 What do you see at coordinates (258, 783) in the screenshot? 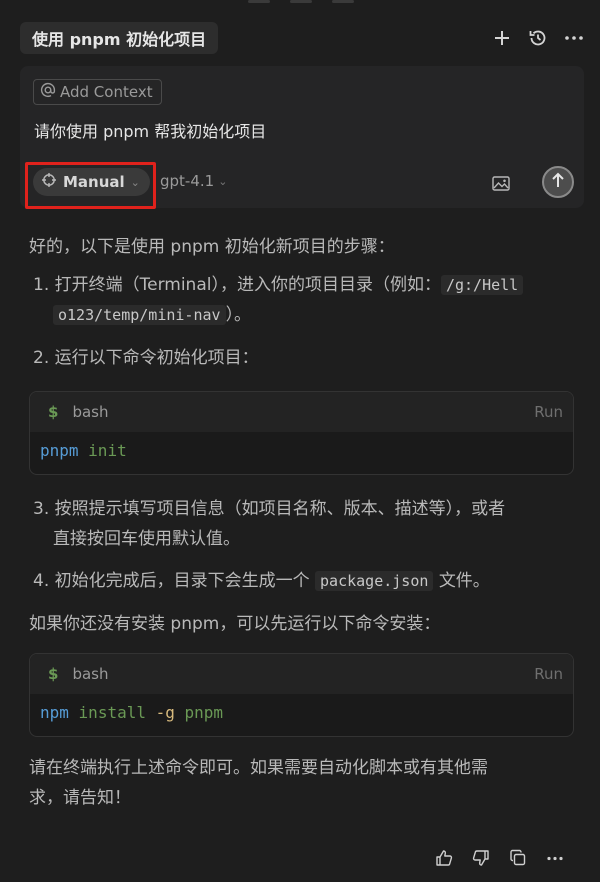
I see `closing-text: 请在终端执行上述命令即可。如果需要自动化脚本或有其他需 求，请告知！` at bounding box center [258, 783].